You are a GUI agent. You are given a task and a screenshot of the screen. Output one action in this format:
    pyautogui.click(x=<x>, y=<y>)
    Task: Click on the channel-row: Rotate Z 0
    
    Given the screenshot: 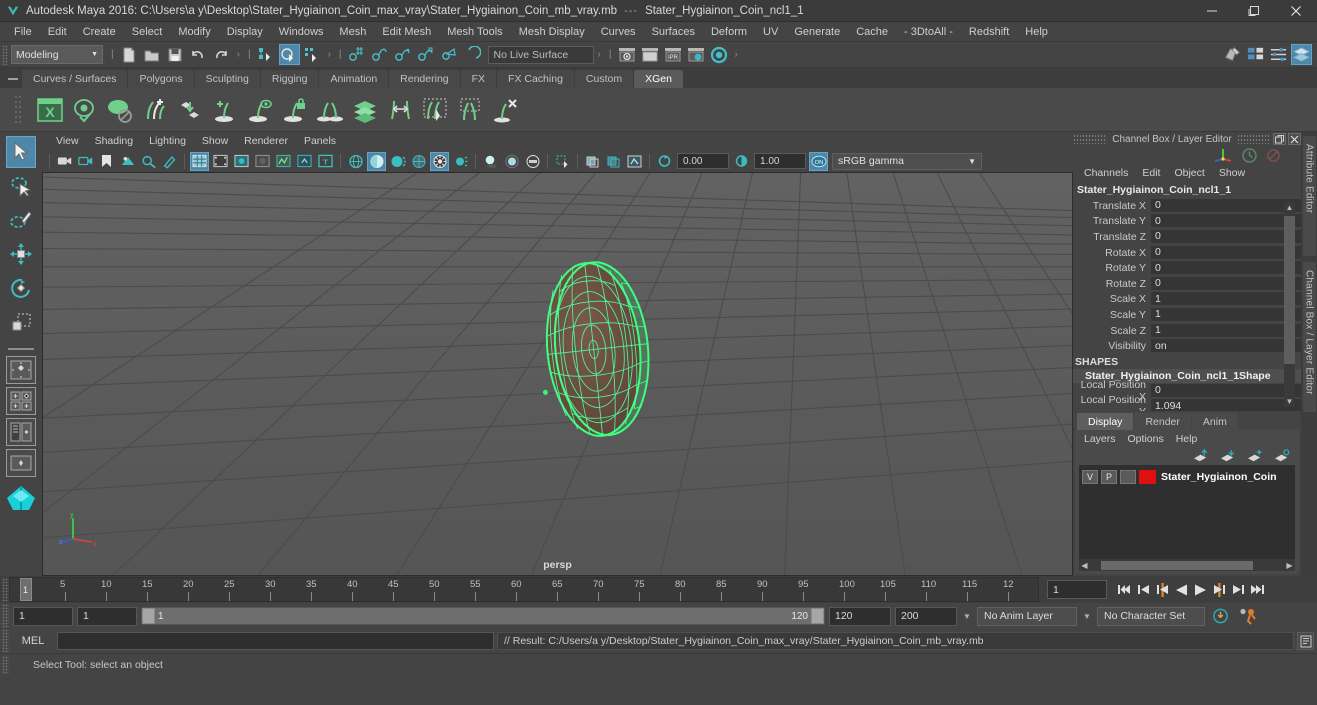 What is the action you would take?
    pyautogui.click(x=1187, y=284)
    